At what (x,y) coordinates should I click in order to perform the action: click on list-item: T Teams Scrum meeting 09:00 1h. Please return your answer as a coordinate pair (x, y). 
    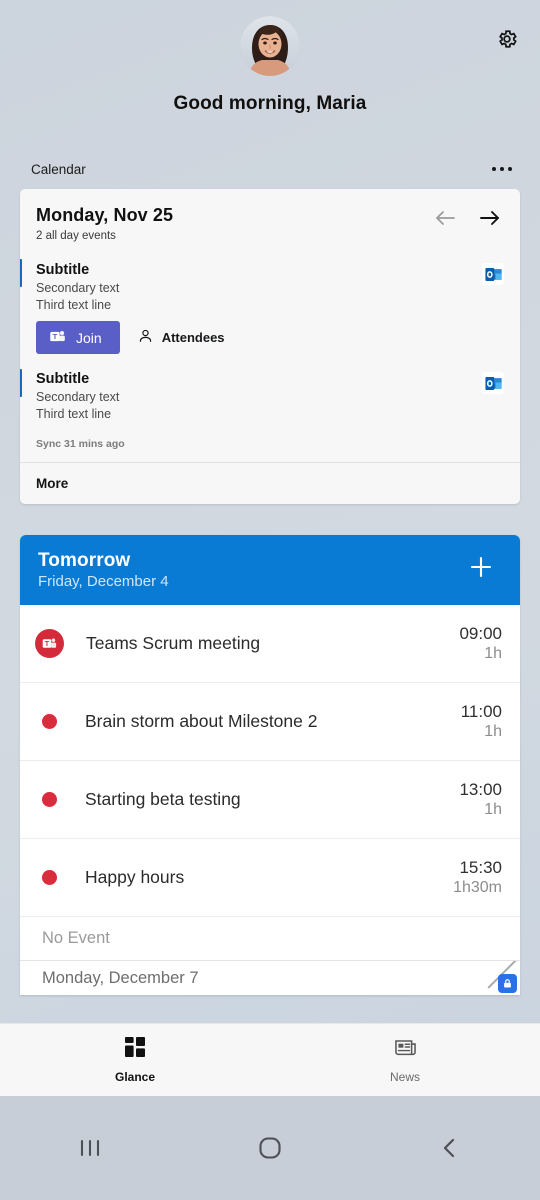
    Looking at the image, I should click on (270, 644).